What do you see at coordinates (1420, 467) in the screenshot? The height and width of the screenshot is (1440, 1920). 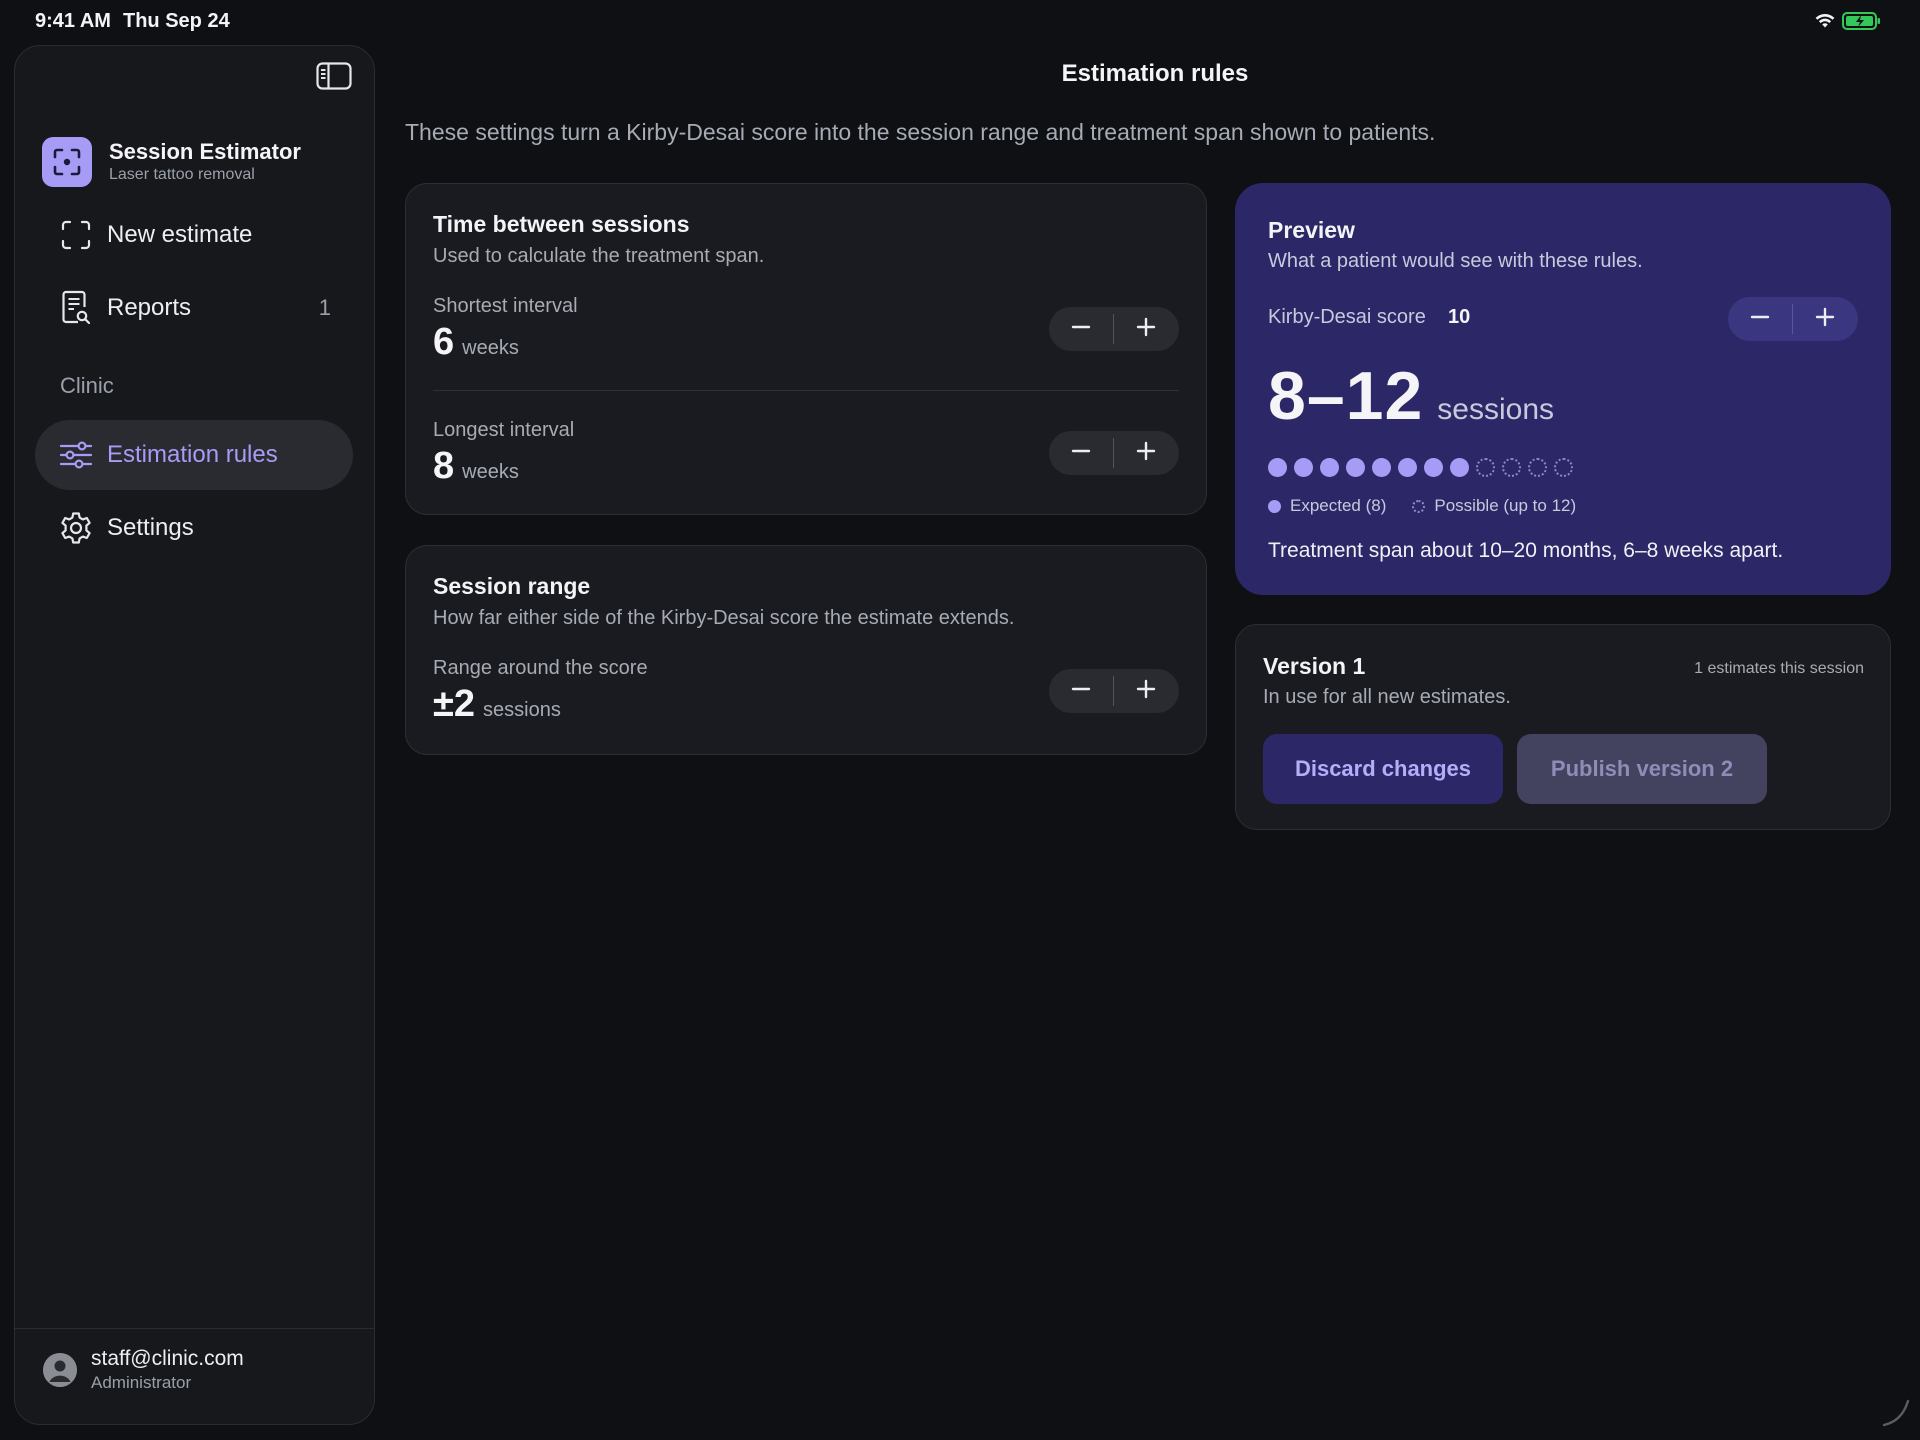 I see `session-dots` at bounding box center [1420, 467].